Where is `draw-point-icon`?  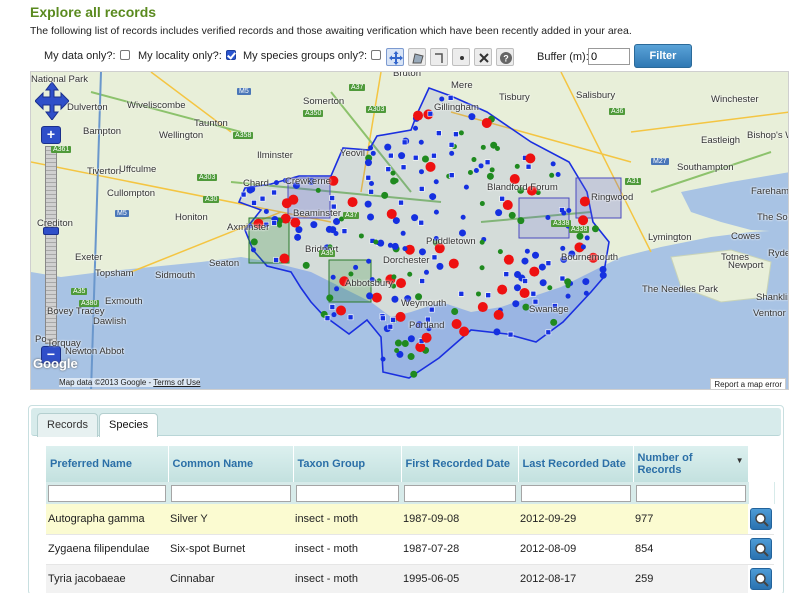
draw-point-icon is located at coordinates (461, 57).